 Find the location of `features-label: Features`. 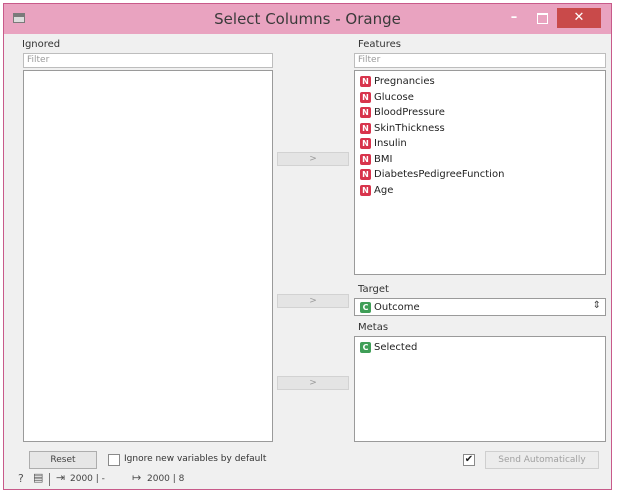

features-label: Features is located at coordinates (379, 44).